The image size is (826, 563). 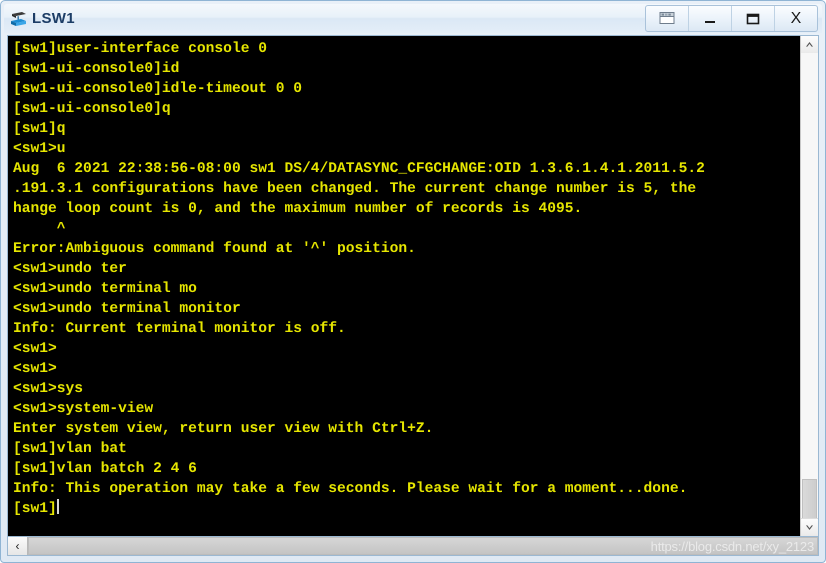 I want to click on terminal-line: ^, so click(x=39, y=229).